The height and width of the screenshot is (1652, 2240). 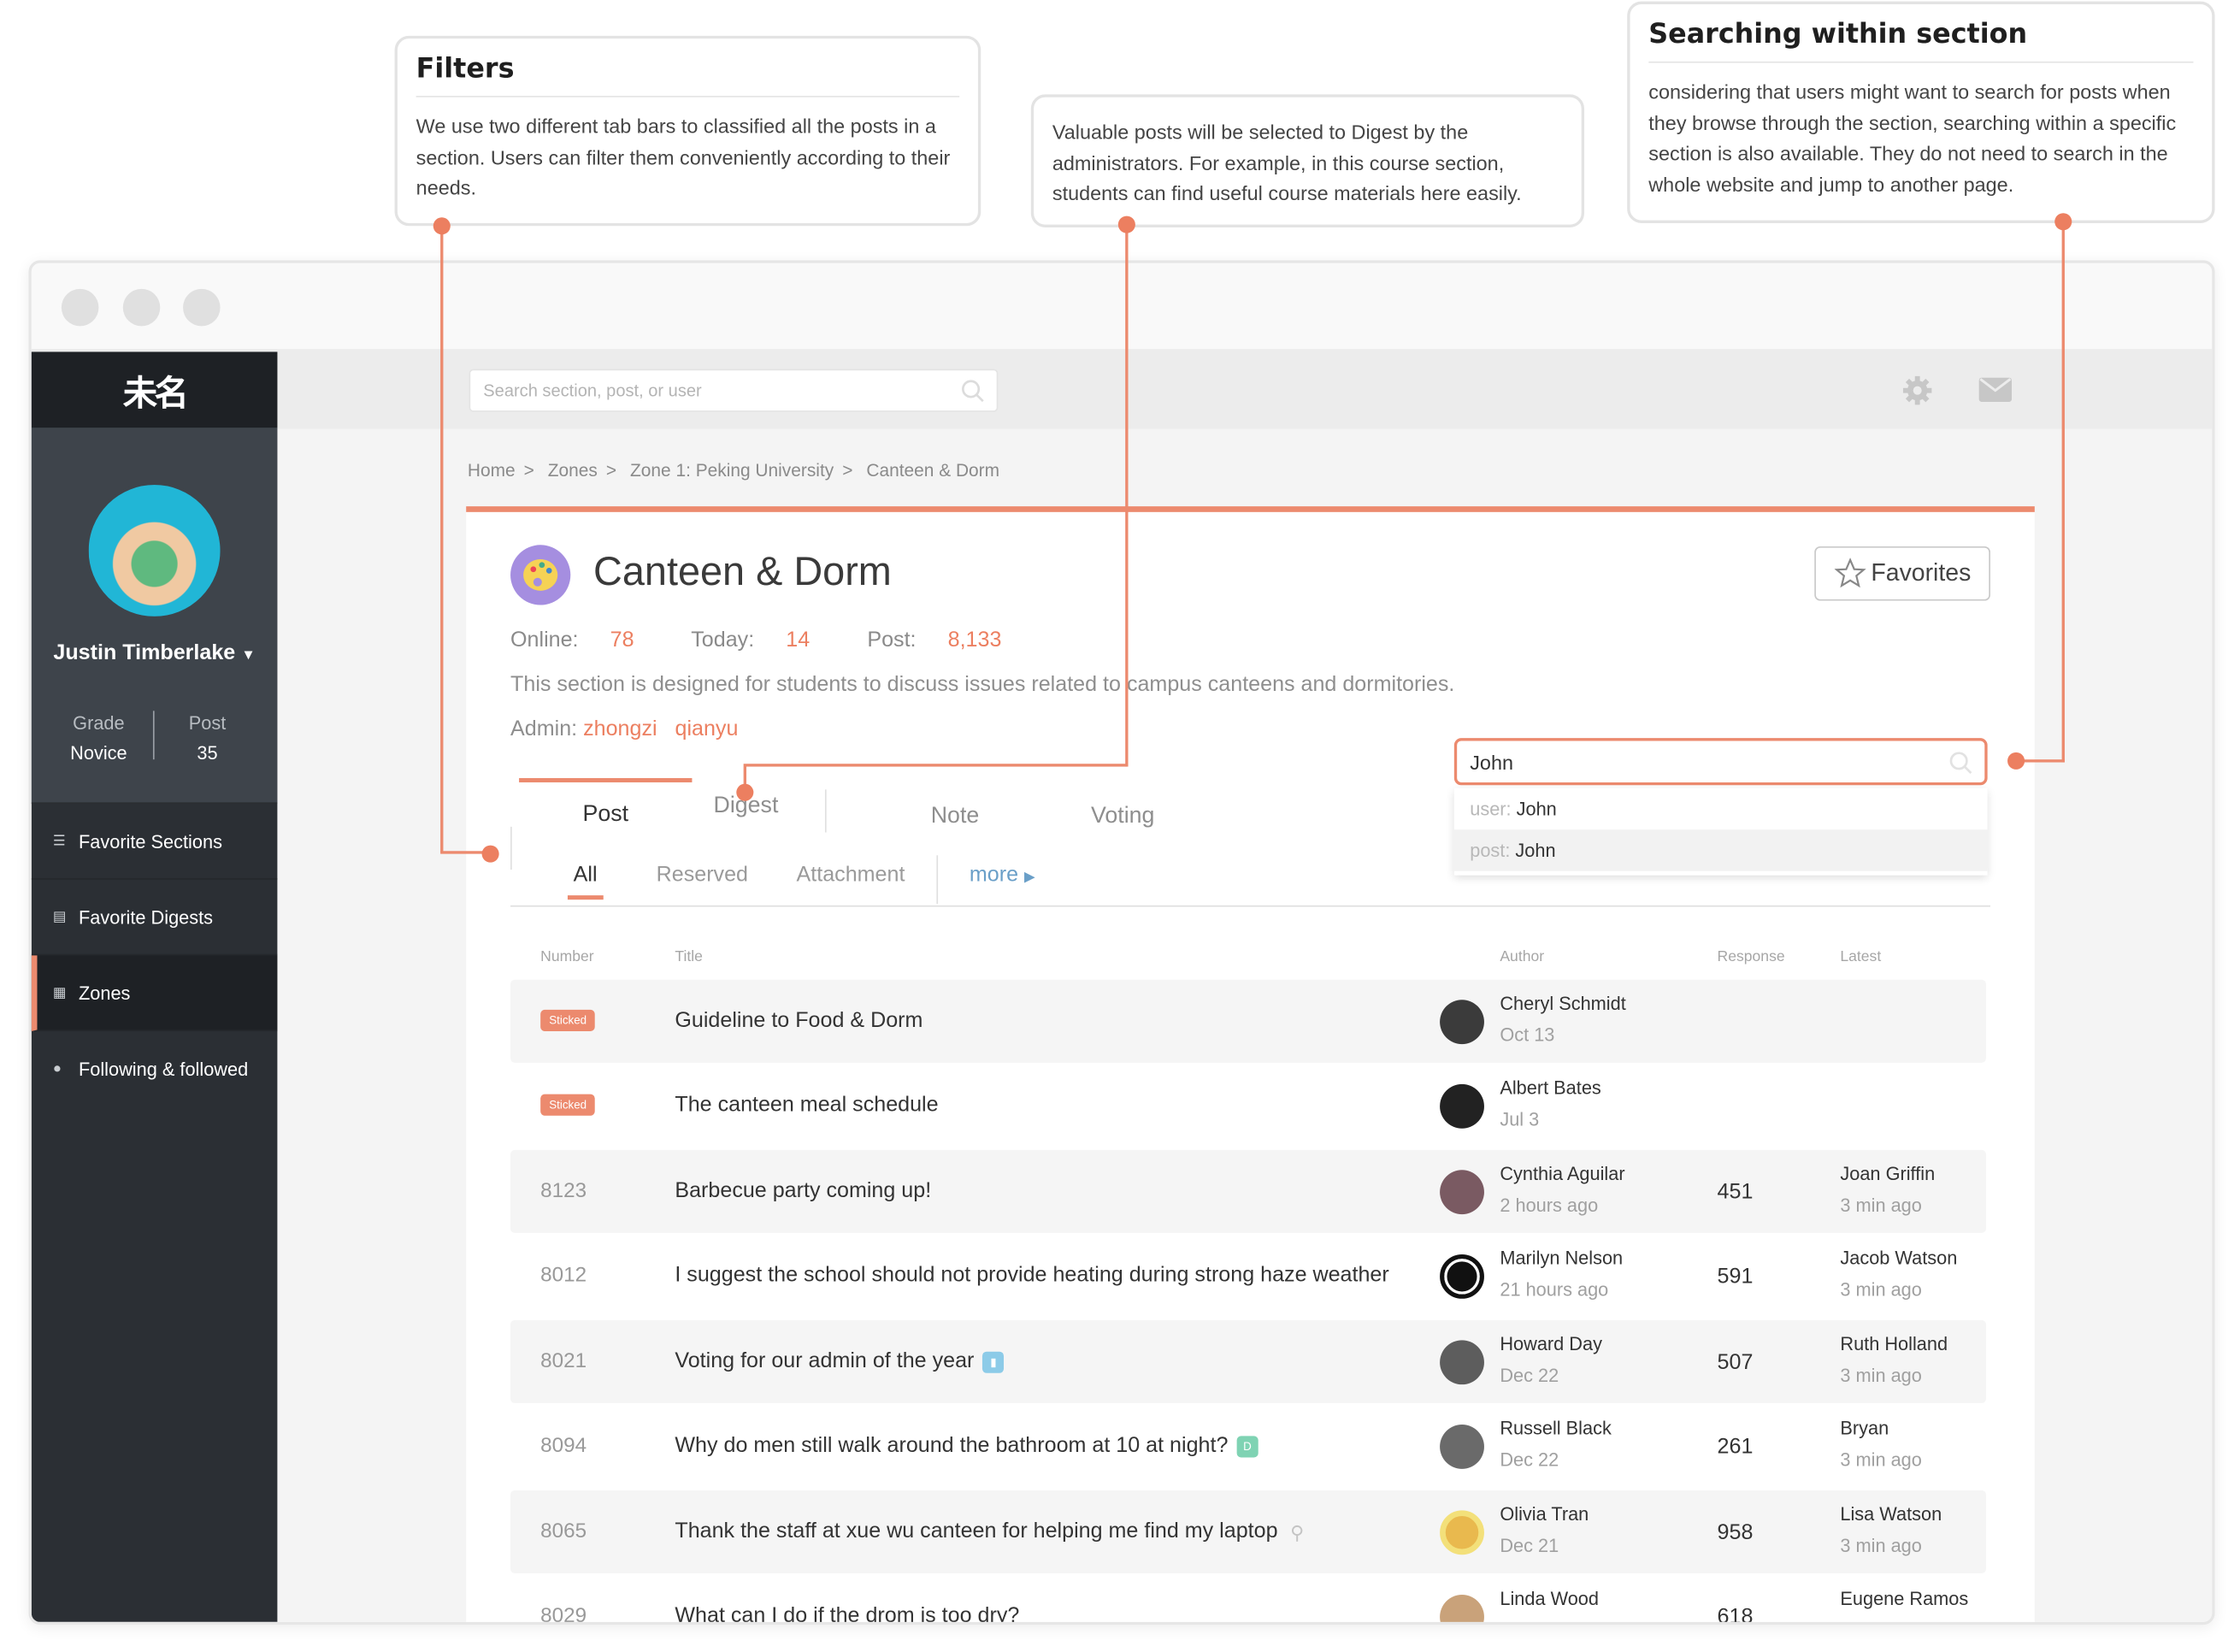 What do you see at coordinates (622, 640) in the screenshot?
I see `online-count: 78` at bounding box center [622, 640].